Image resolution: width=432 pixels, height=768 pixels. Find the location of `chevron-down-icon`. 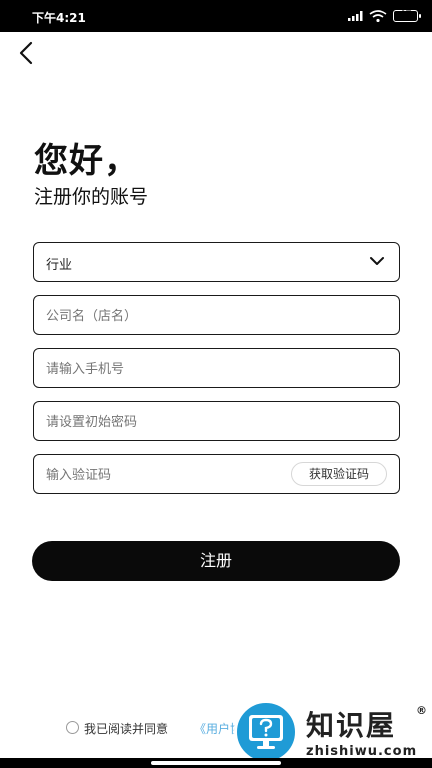

chevron-down-icon is located at coordinates (377, 261).